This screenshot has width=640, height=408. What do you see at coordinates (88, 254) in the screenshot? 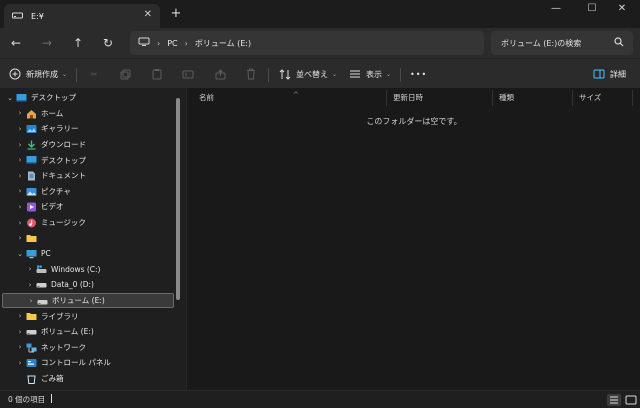
I see `sidebar-item: ⌄ PC` at bounding box center [88, 254].